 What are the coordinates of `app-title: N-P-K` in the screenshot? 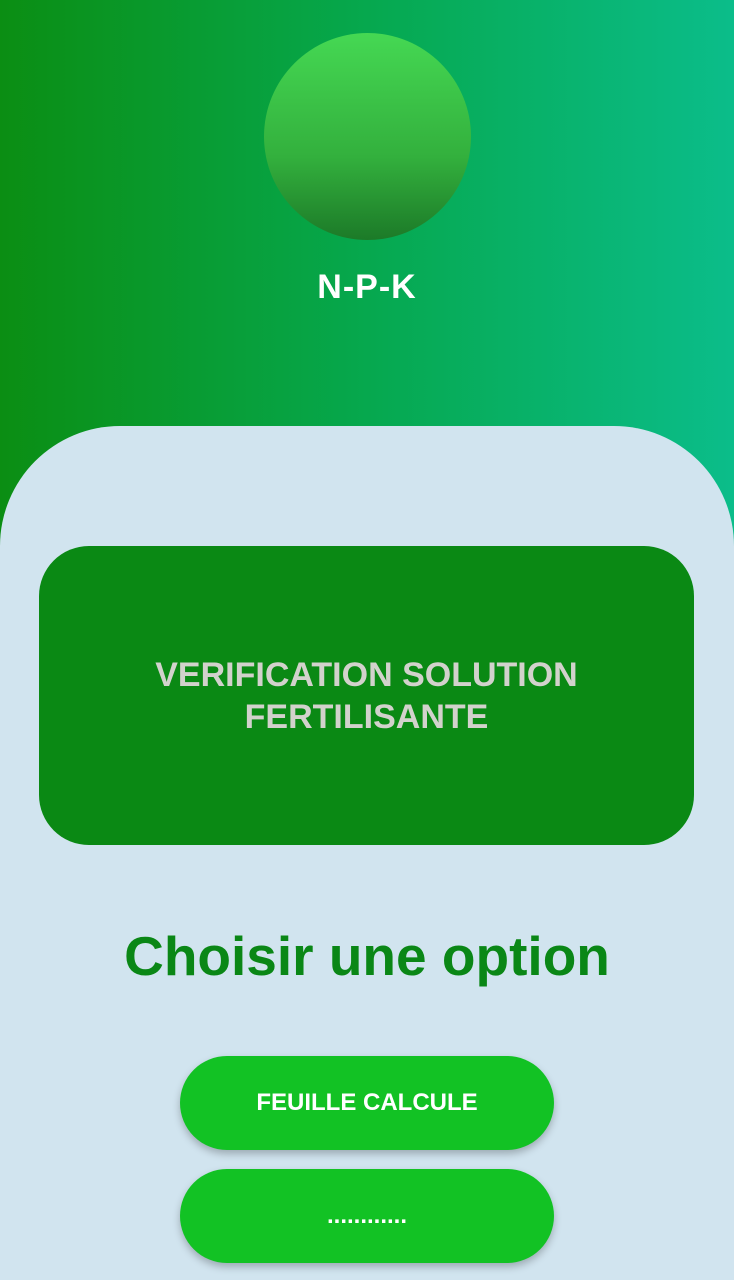 It's located at (367, 287).